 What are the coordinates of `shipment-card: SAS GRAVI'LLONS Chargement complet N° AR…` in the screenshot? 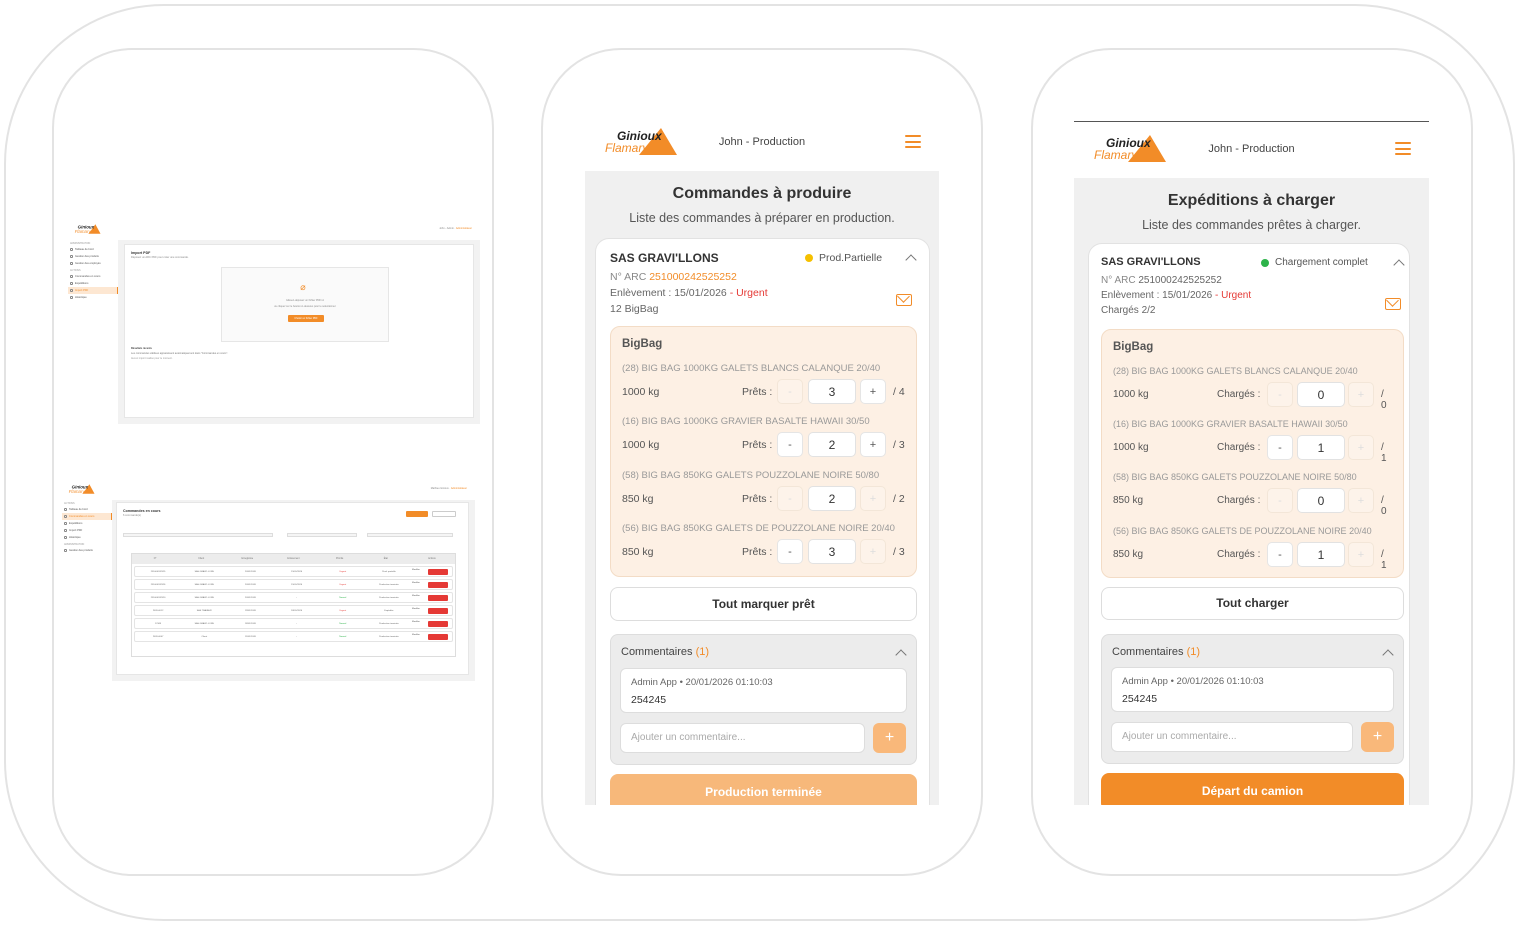 It's located at (1249, 524).